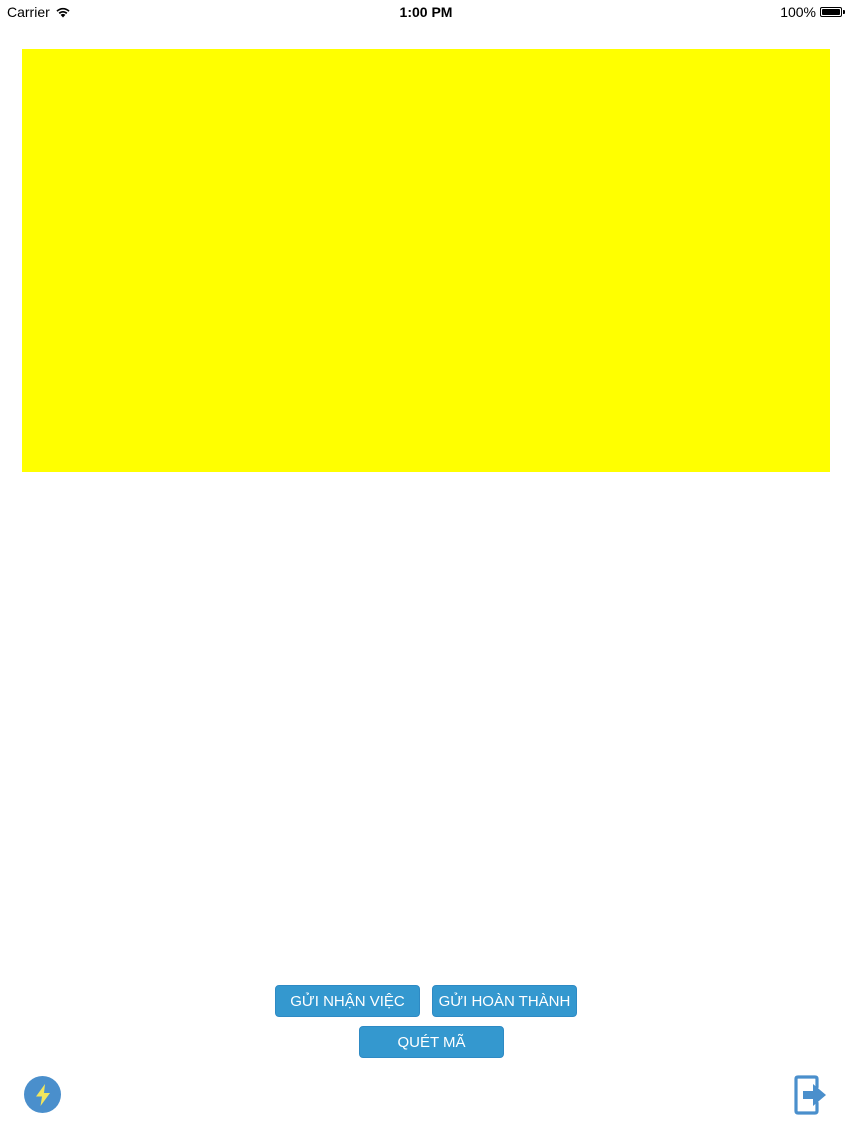  I want to click on send-received-job-label: GỬI NHẬN VIỆC, so click(347, 1001).